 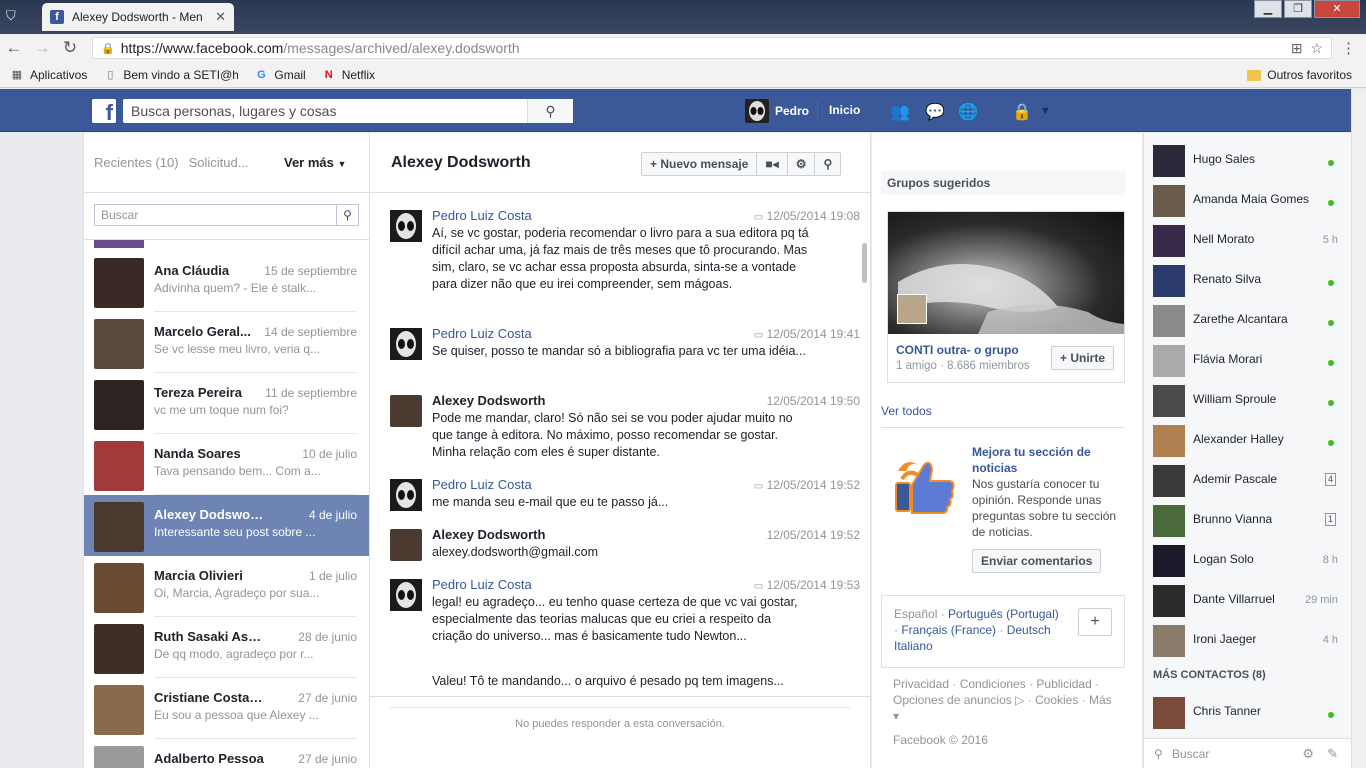 What do you see at coordinates (198, 392) in the screenshot?
I see `thread-name: Tereza Pereira` at bounding box center [198, 392].